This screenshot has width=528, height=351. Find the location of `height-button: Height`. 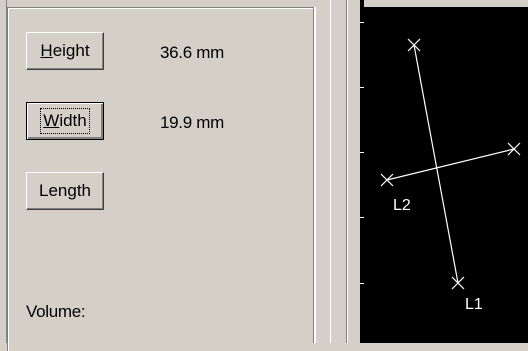

height-button: Height is located at coordinates (65, 51).